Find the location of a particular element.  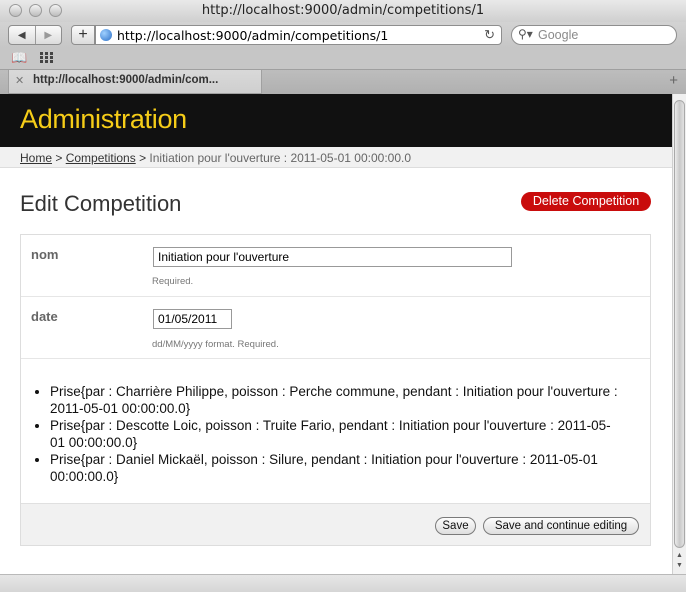

new-tab-icon: + is located at coordinates (673, 80).